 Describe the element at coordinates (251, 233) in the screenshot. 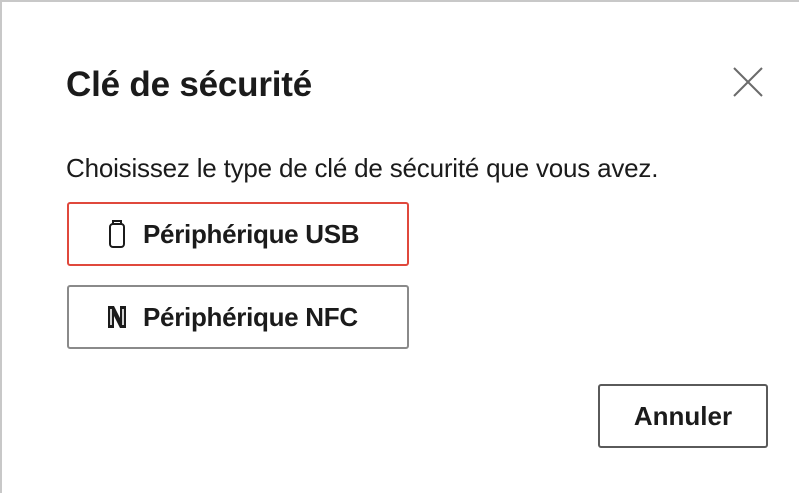

I see `option-usb-label: Périphérique USB` at that location.